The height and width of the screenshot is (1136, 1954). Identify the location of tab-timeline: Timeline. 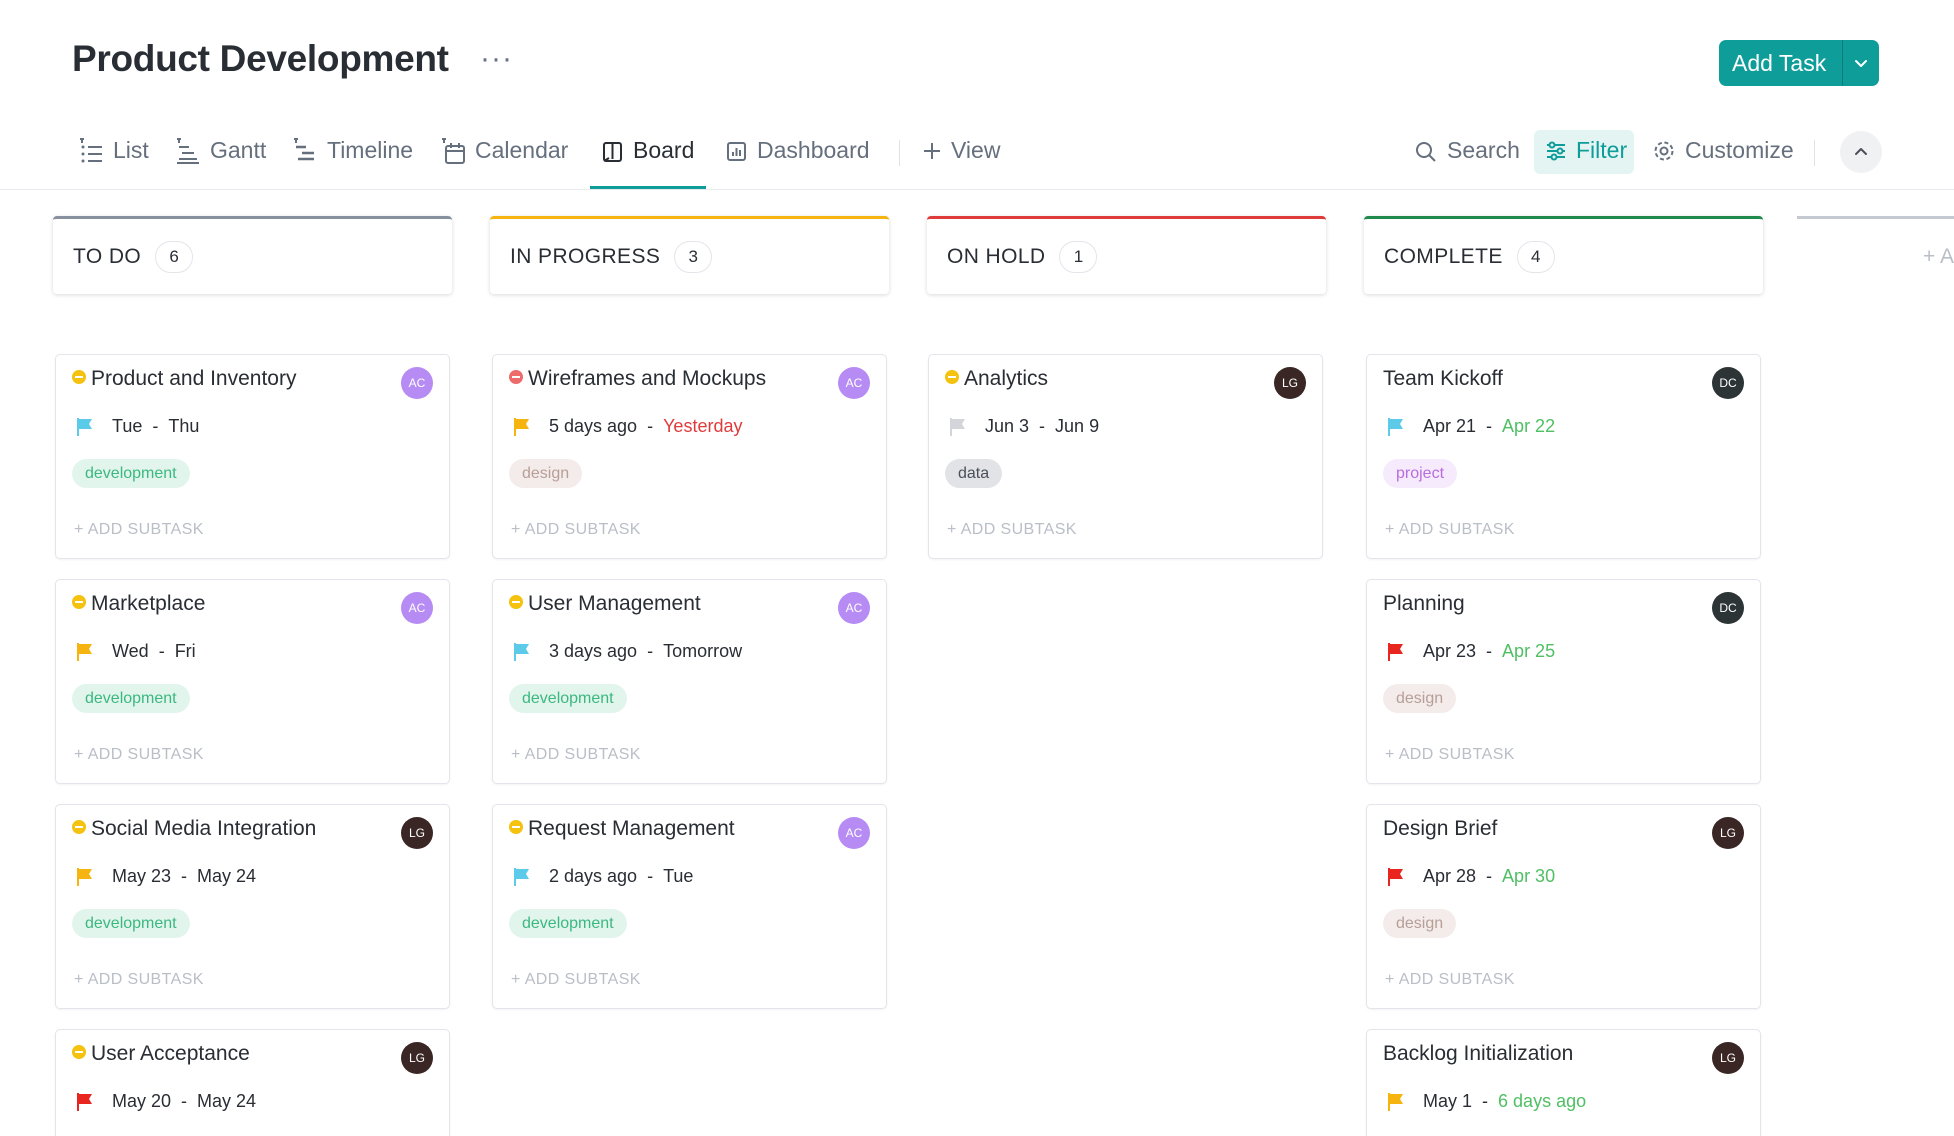
(352, 160).